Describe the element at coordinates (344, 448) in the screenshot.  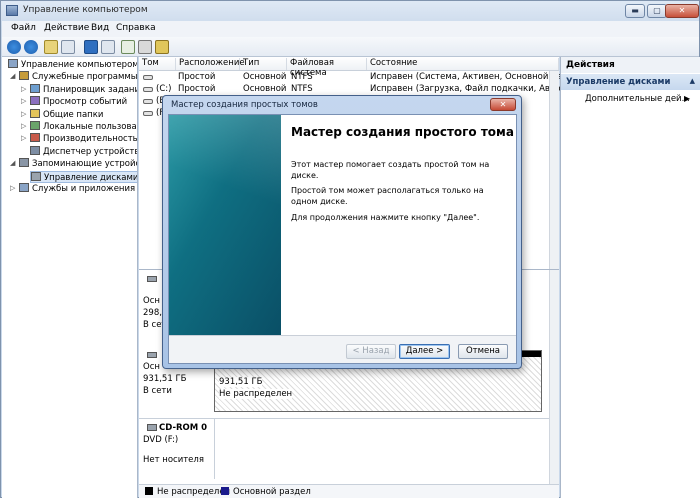
I see `cdrom-row: CD-ROM 0 DVD (F:) Нет носителя` at that location.